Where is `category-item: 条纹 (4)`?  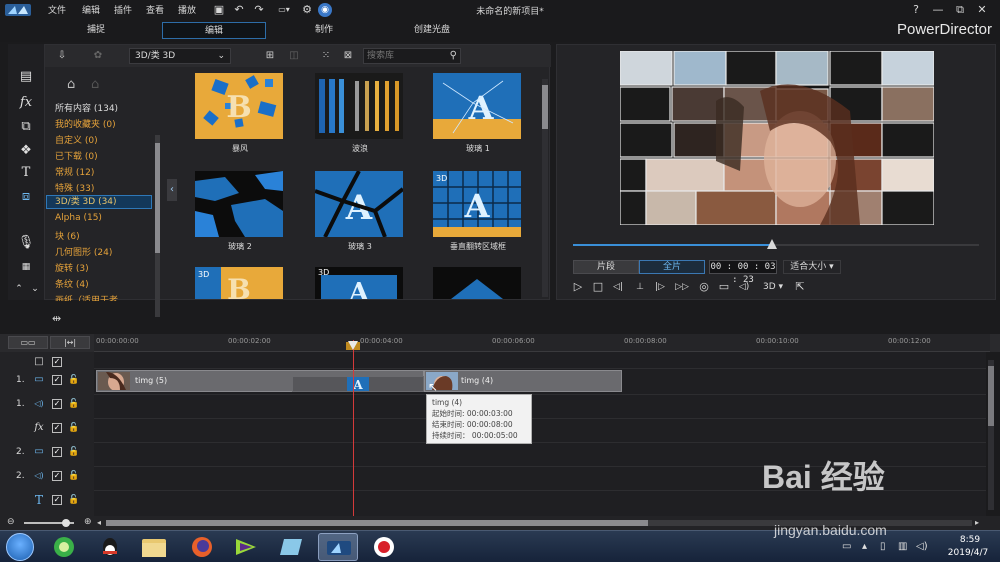
category-item: 条纹 (4) is located at coordinates (72, 283).